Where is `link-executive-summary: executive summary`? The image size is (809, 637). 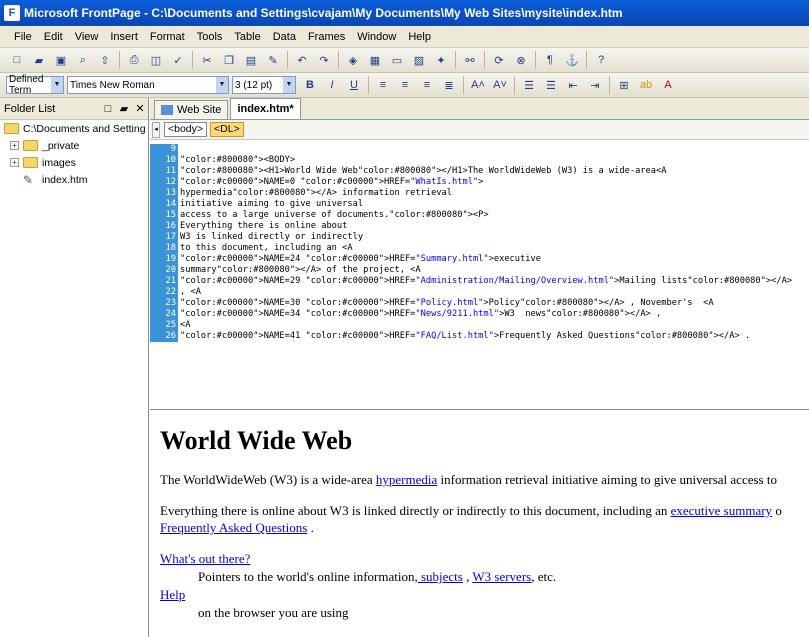
link-executive-summary: executive summary is located at coordinates (721, 510).